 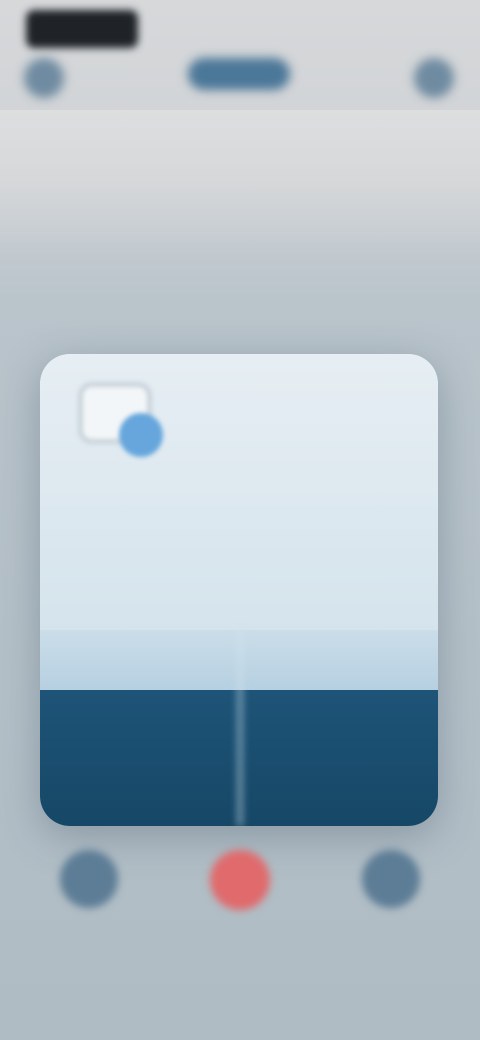 What do you see at coordinates (240, 180) in the screenshot?
I see `header-blur` at bounding box center [240, 180].